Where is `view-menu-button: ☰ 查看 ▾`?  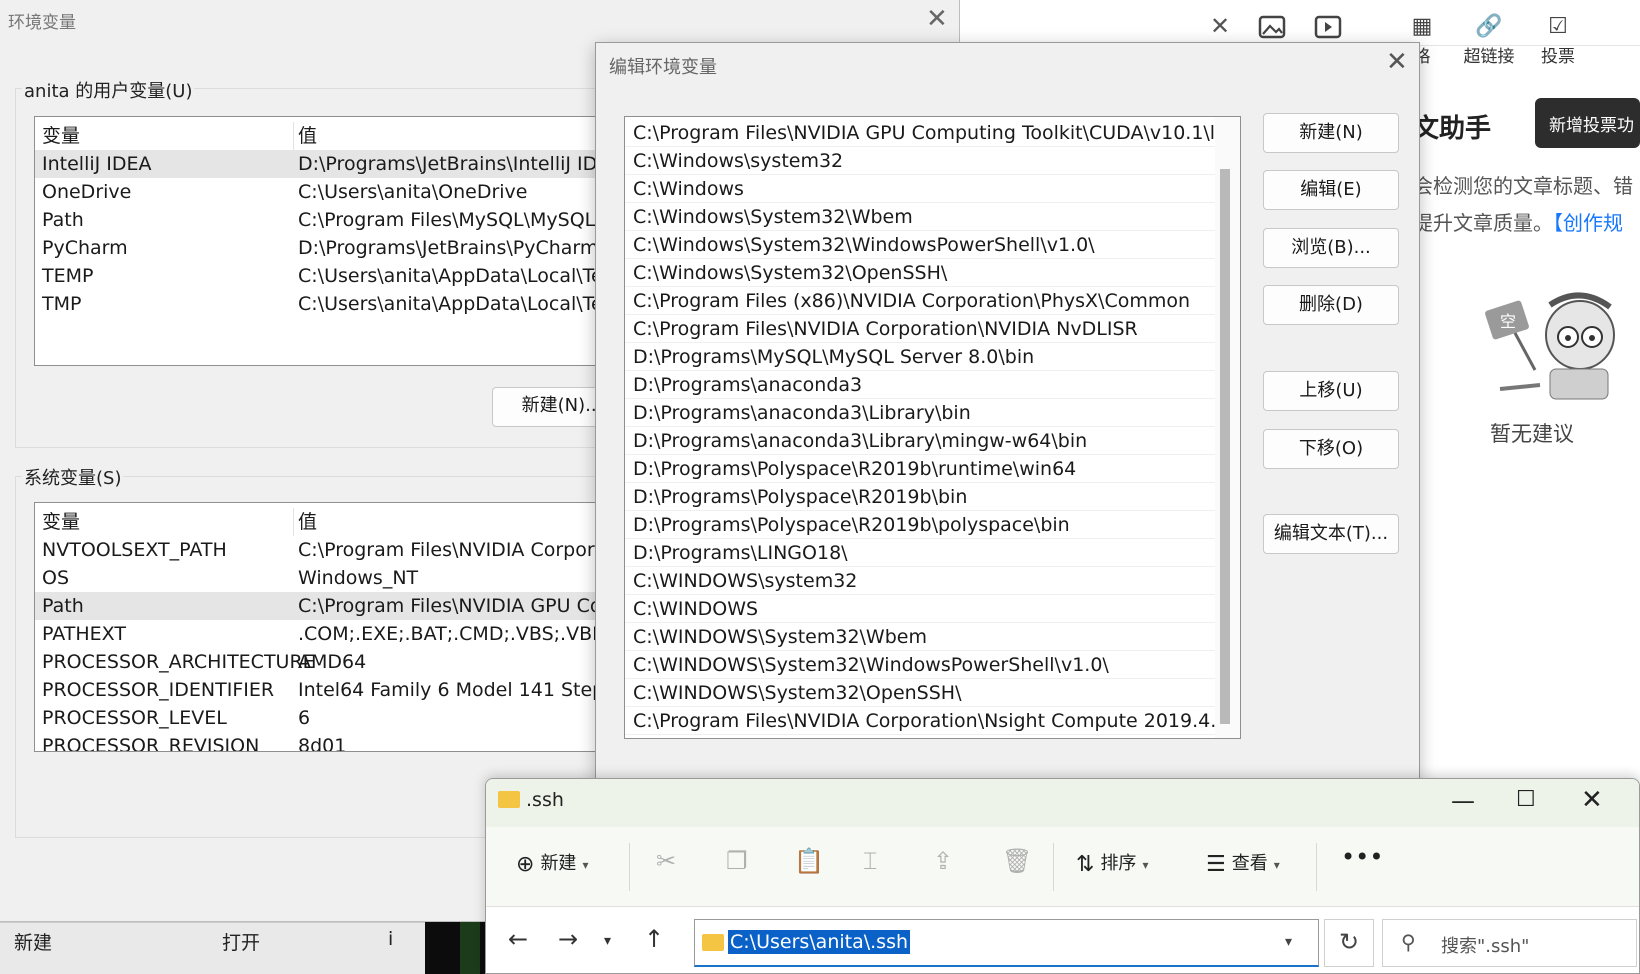 view-menu-button: ☰ 查看 ▾ is located at coordinates (1243, 863).